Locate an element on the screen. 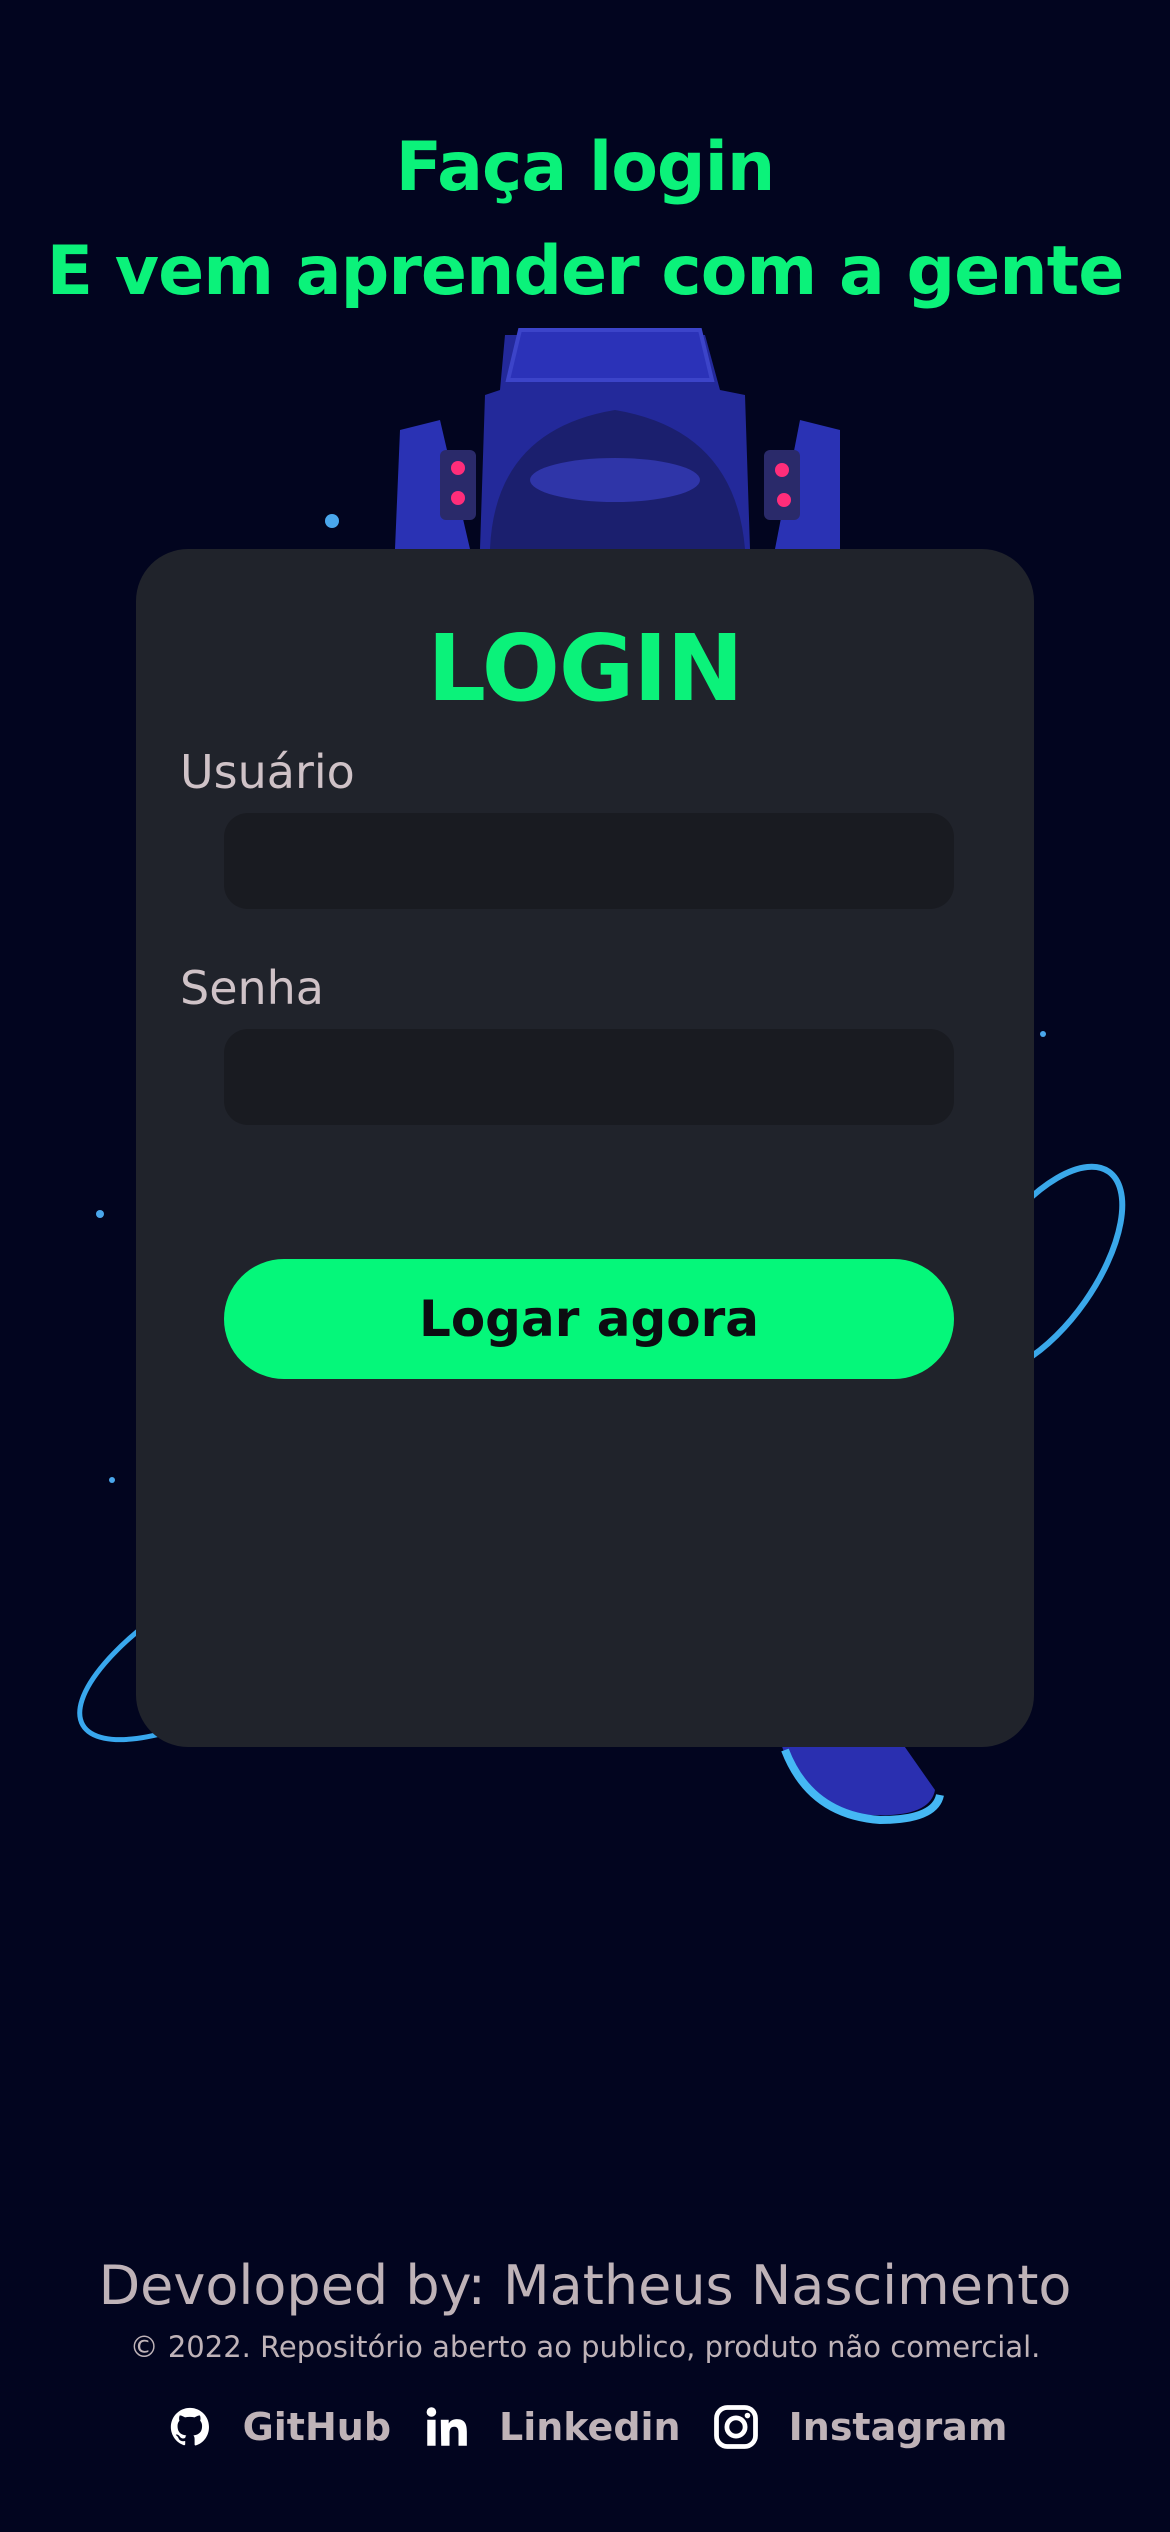 The width and height of the screenshot is (1170, 2532). linkedin-icon is located at coordinates (446, 2427).